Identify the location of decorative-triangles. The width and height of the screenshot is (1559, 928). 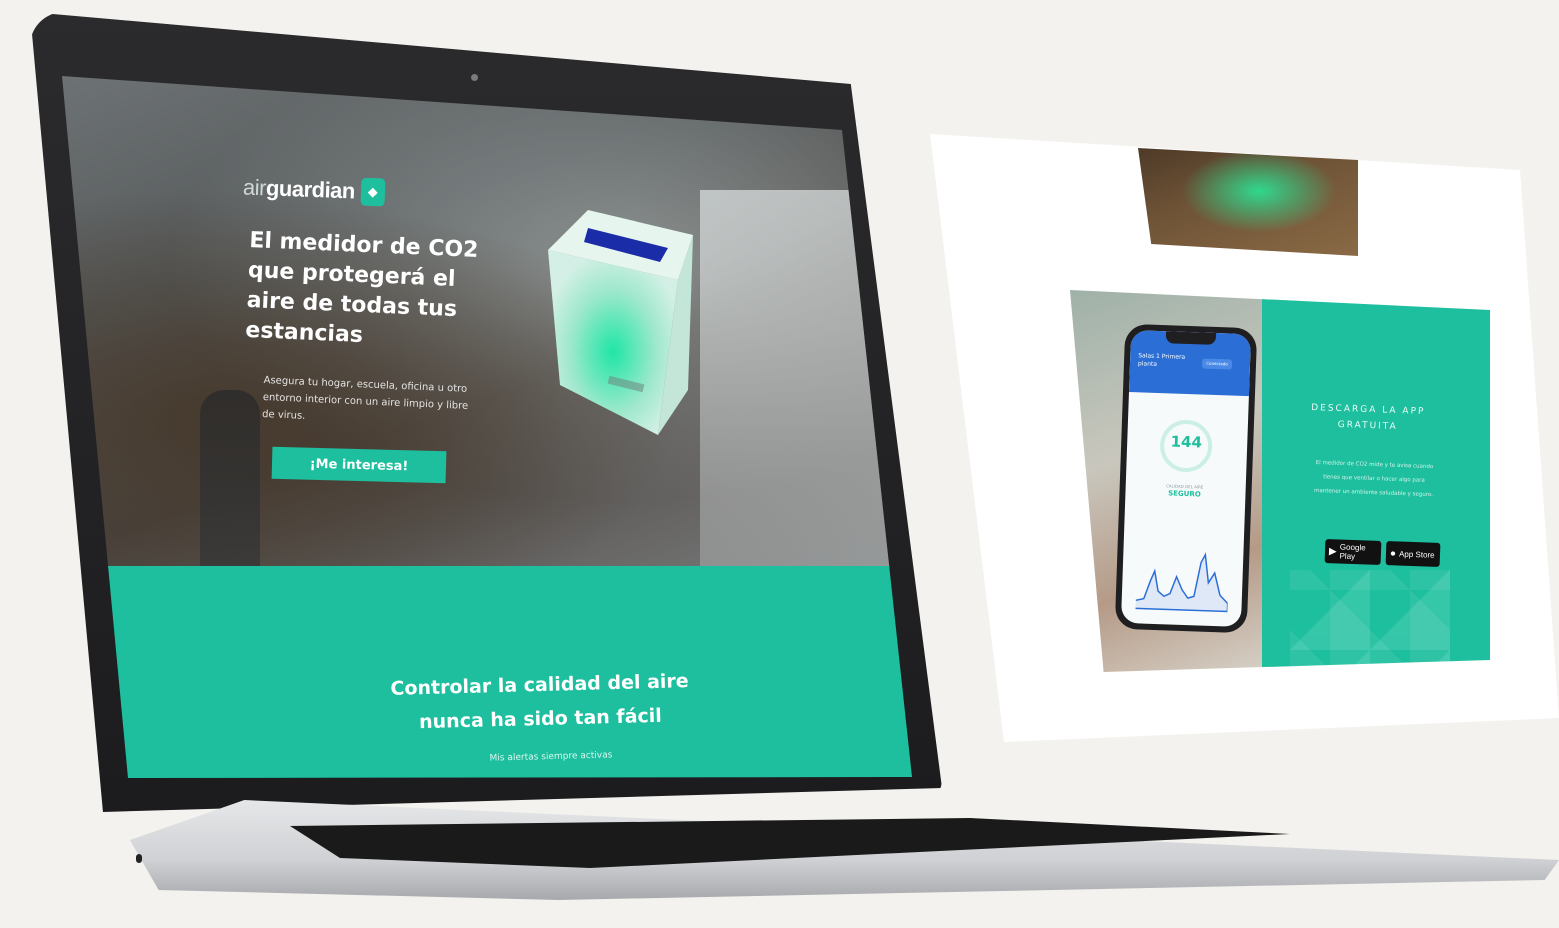
(1370, 620).